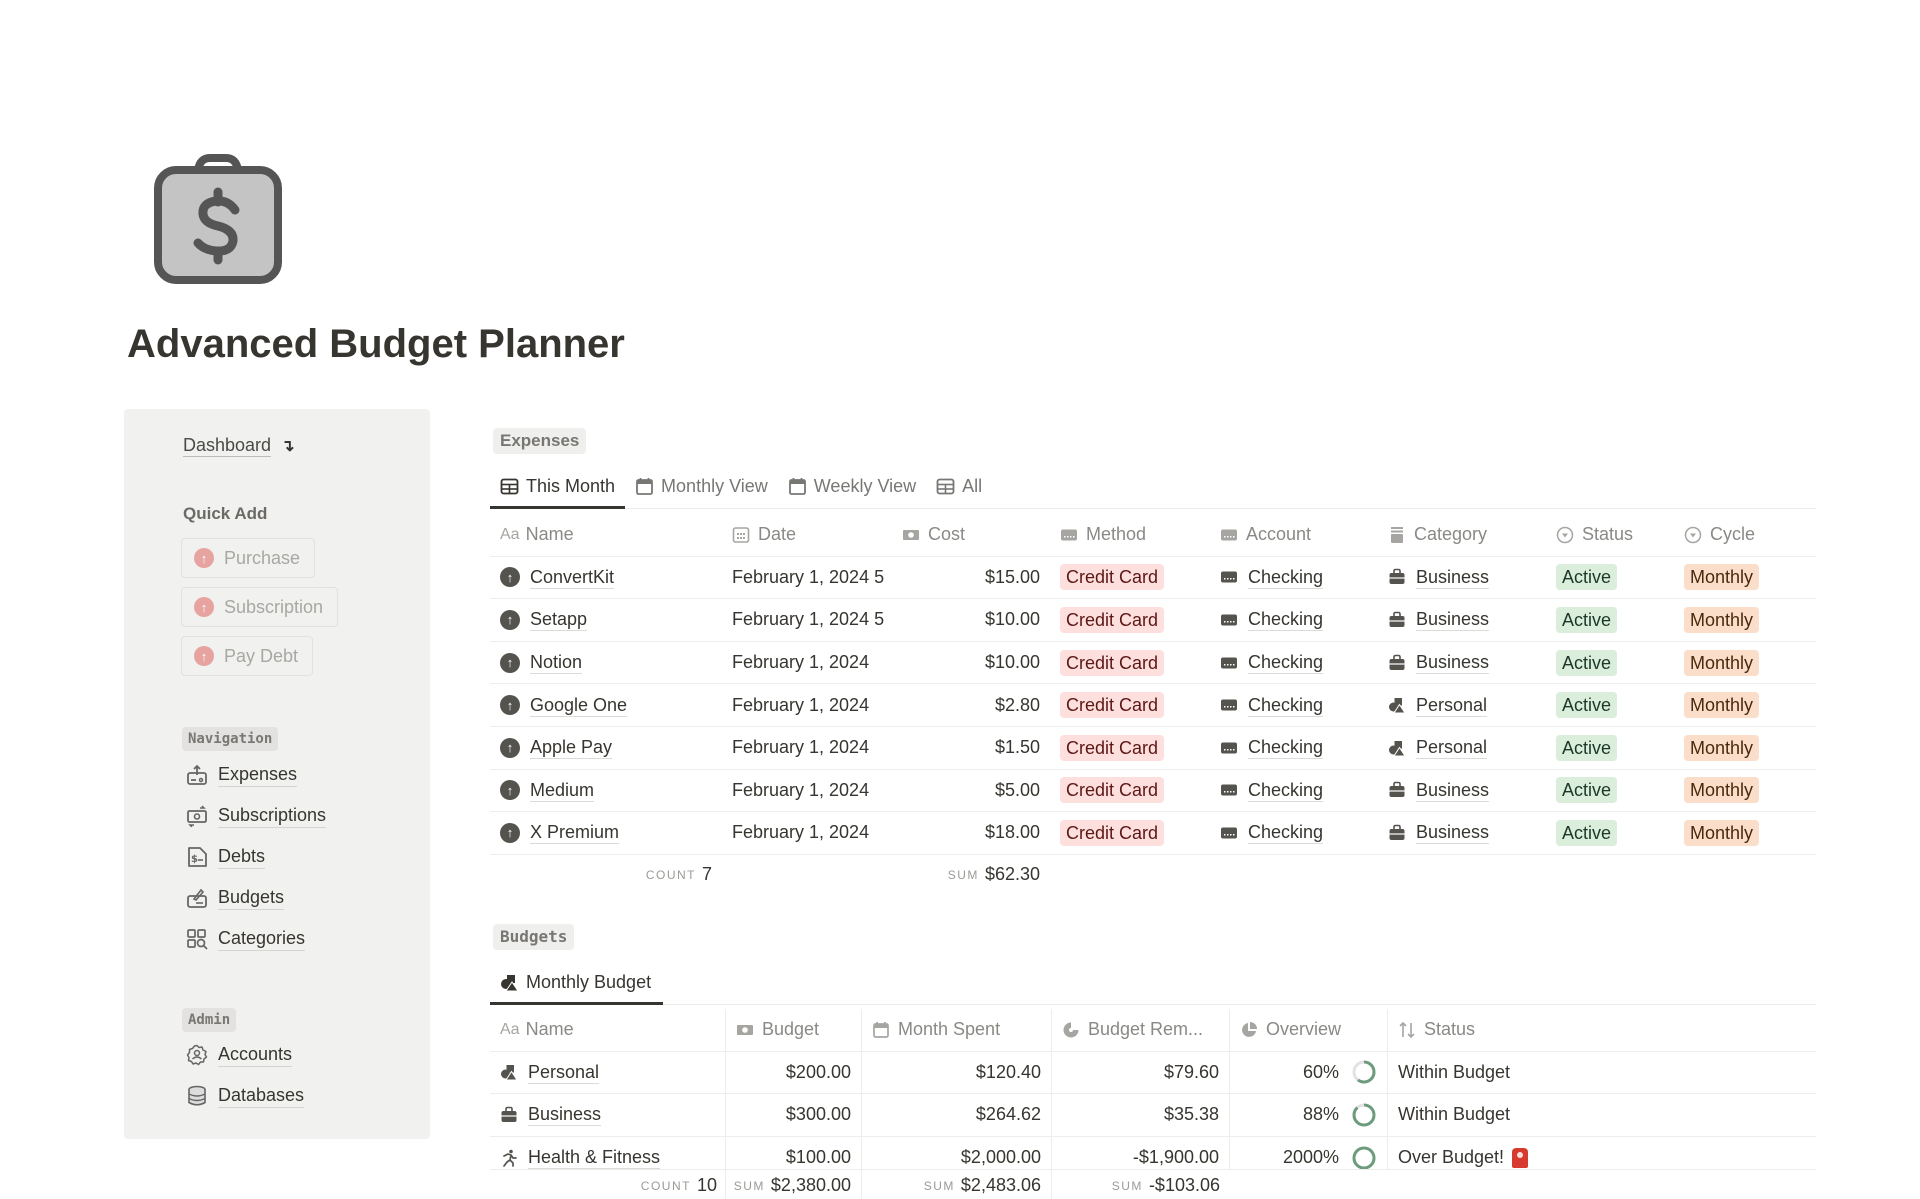 The height and width of the screenshot is (1199, 1920). Describe the element at coordinates (1745, 535) in the screenshot. I see `column-header-cycle: Cycle` at that location.